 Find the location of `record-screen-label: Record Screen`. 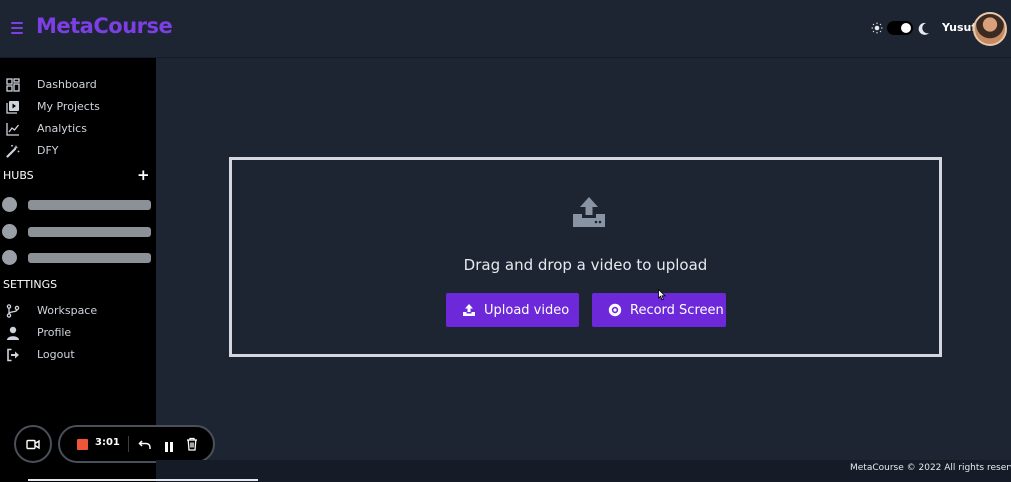

record-screen-label: Record Screen is located at coordinates (677, 310).